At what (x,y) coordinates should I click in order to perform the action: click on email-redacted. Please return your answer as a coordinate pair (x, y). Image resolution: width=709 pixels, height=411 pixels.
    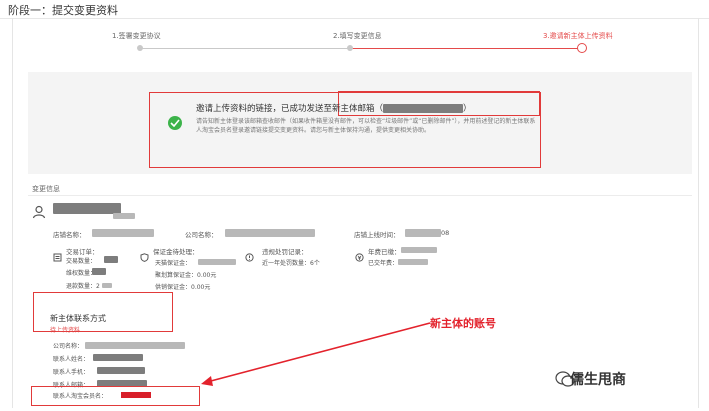
    Looking at the image, I should click on (423, 108).